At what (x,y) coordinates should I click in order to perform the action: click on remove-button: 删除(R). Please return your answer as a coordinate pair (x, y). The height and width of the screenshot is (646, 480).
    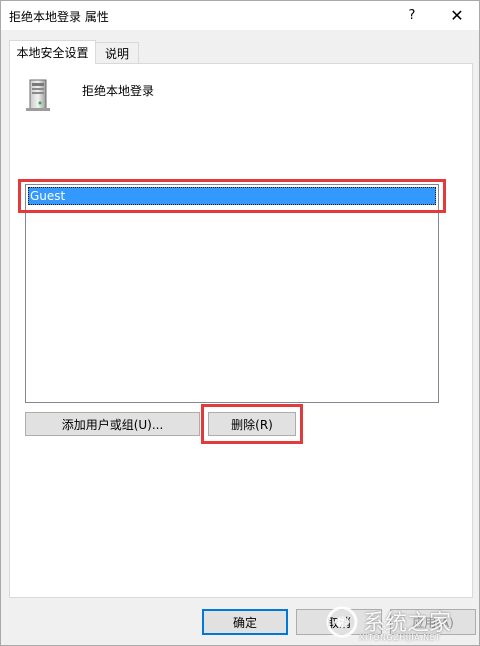
    Looking at the image, I should click on (252, 424).